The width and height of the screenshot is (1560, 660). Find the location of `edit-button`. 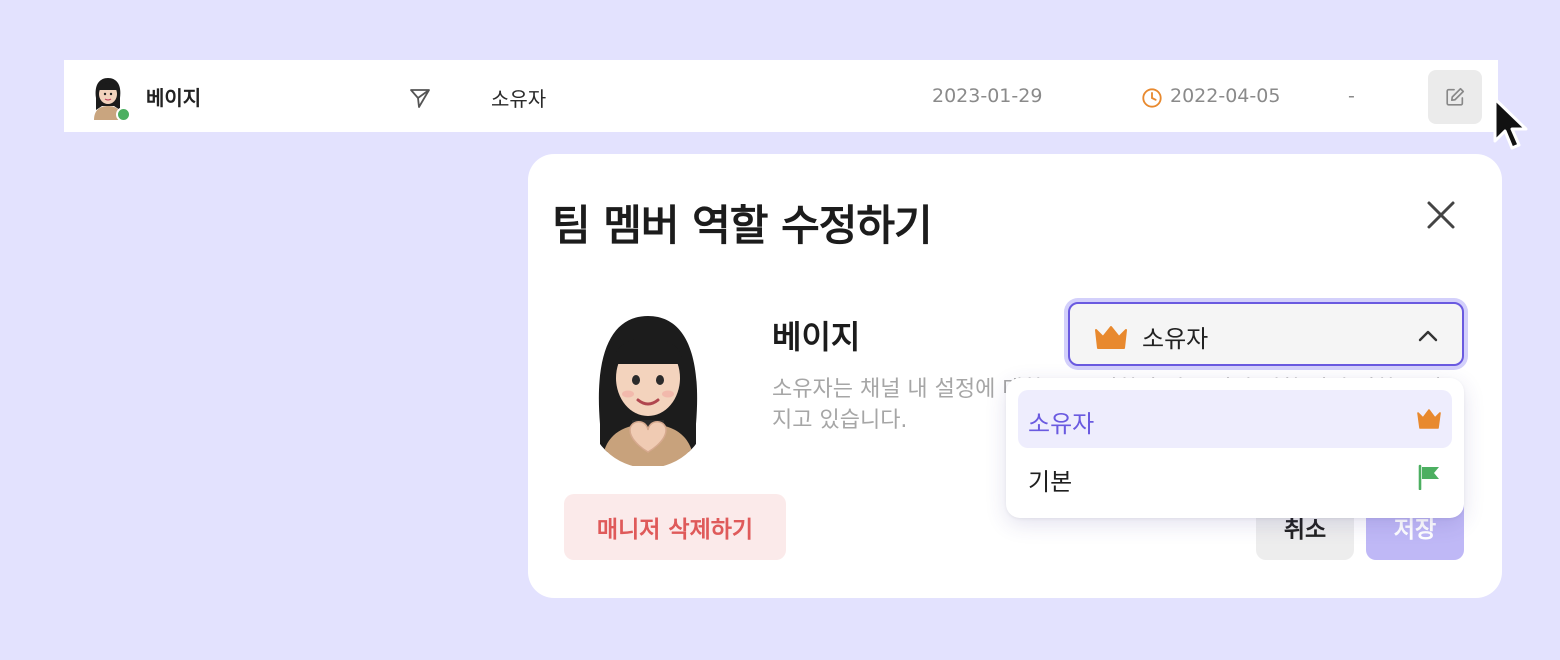

edit-button is located at coordinates (1455, 97).